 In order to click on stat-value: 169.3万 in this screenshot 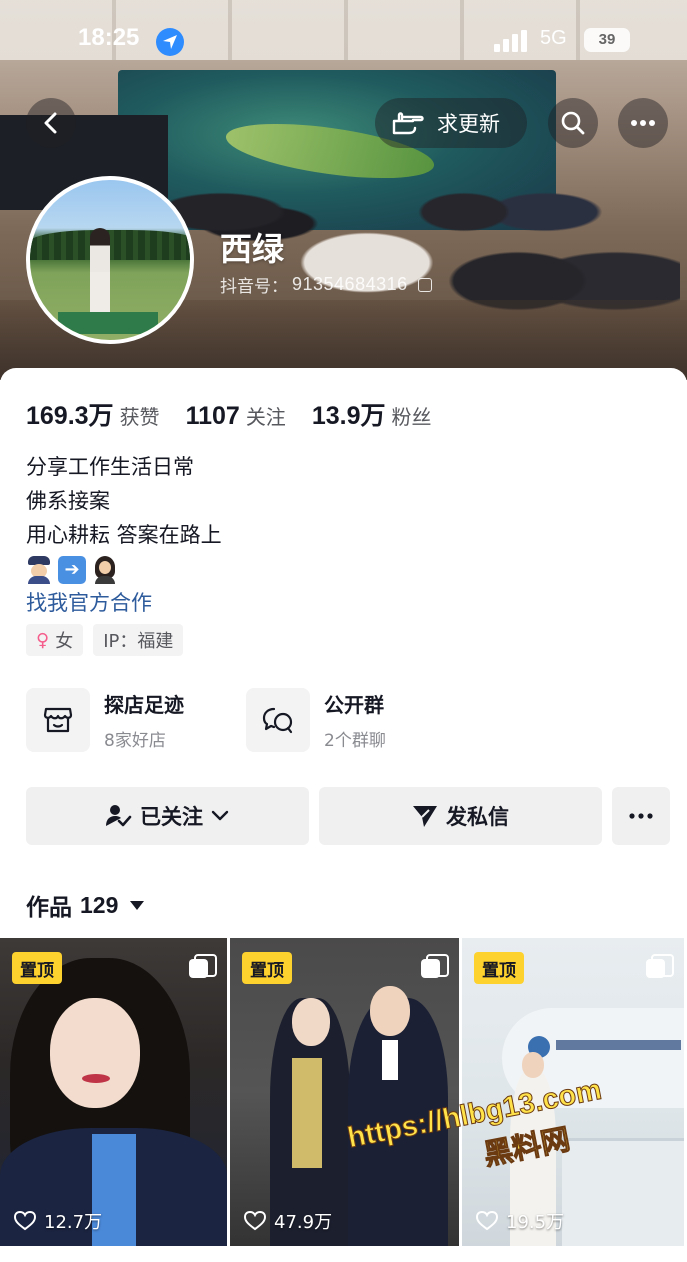, I will do `click(70, 416)`.